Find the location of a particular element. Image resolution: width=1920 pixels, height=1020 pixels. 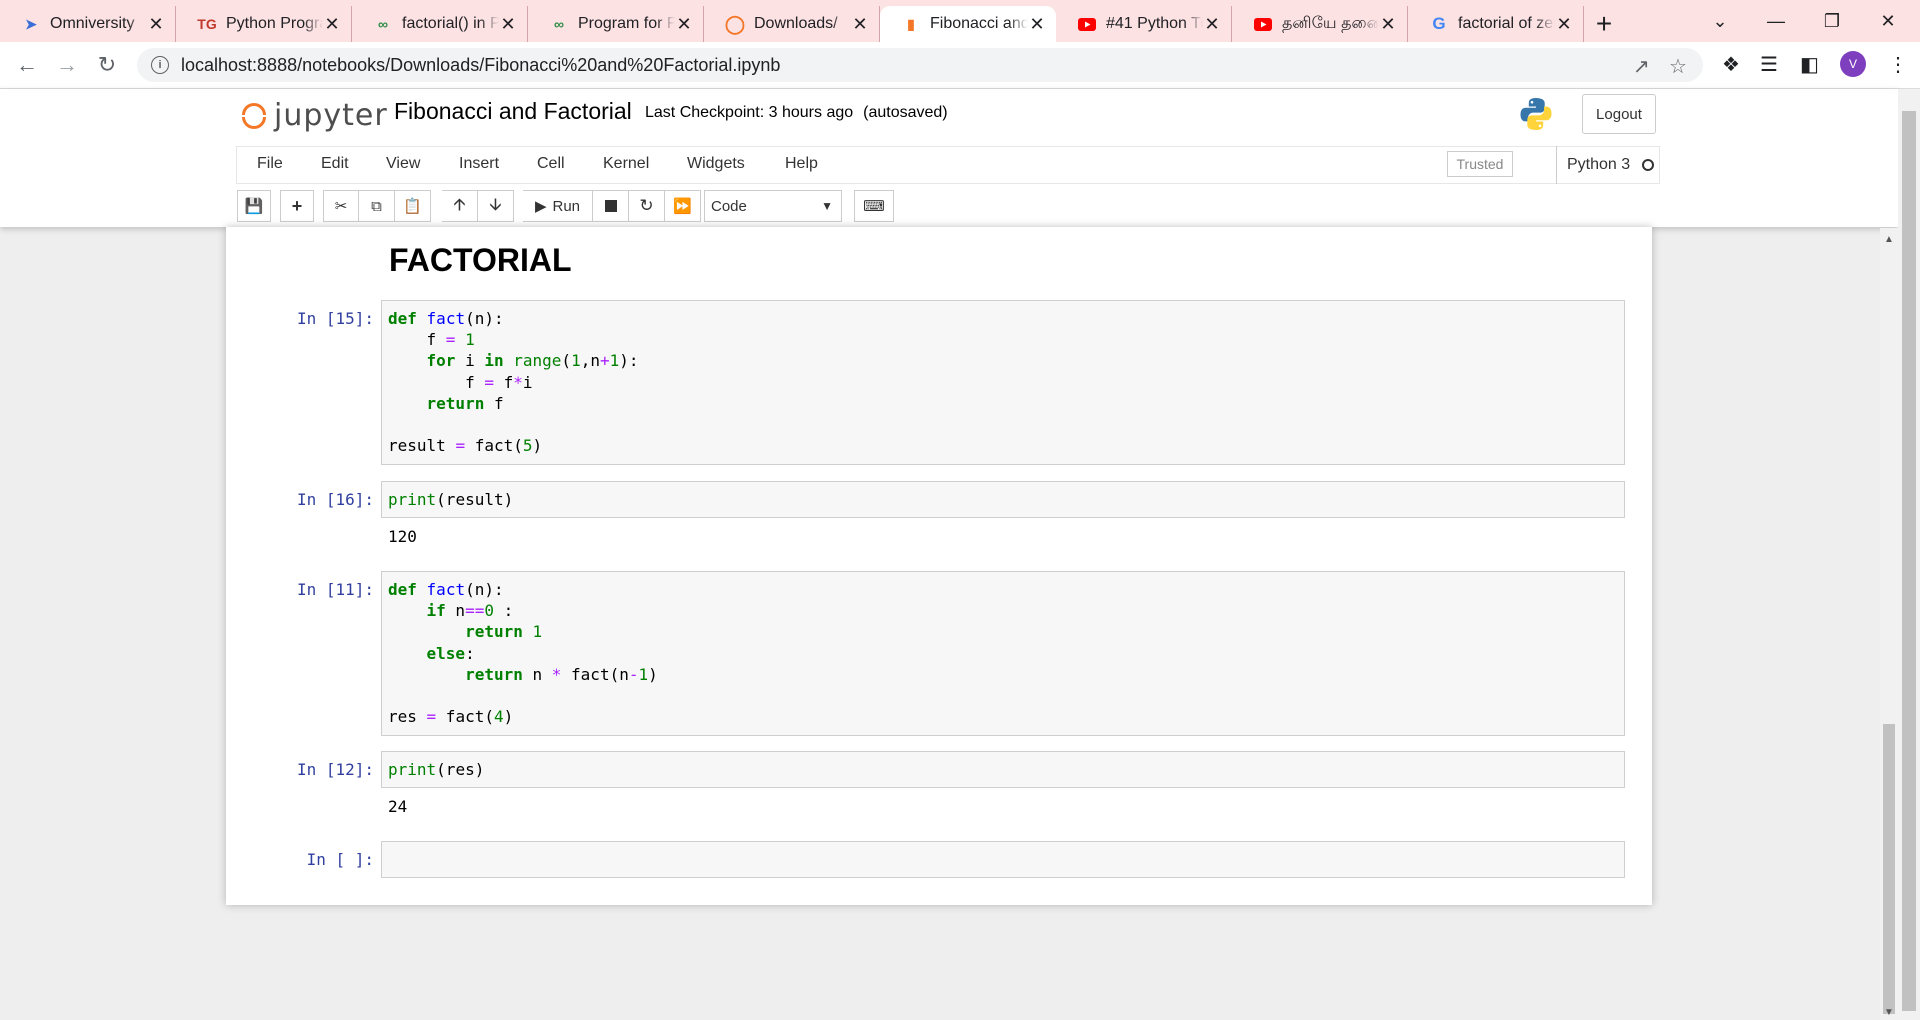

share-icon: ↗ is located at coordinates (1641, 66).